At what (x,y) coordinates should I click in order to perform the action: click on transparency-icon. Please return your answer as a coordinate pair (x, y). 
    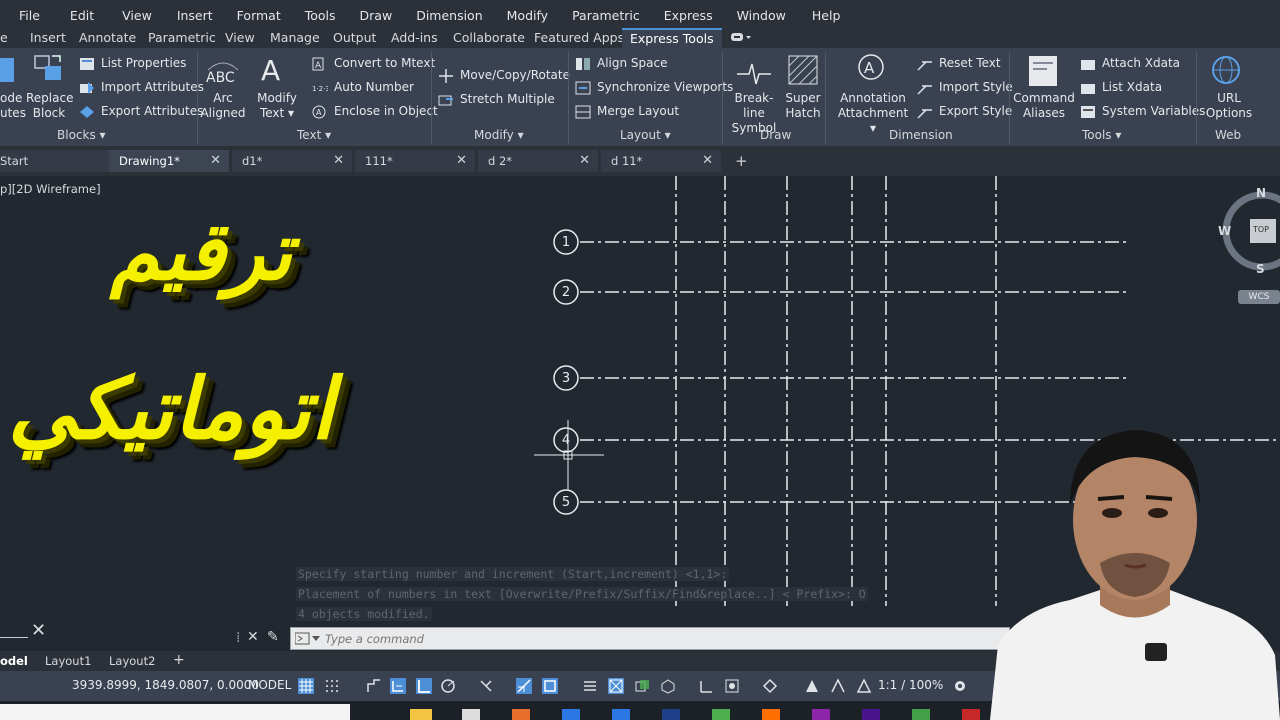
    Looking at the image, I should click on (616, 686).